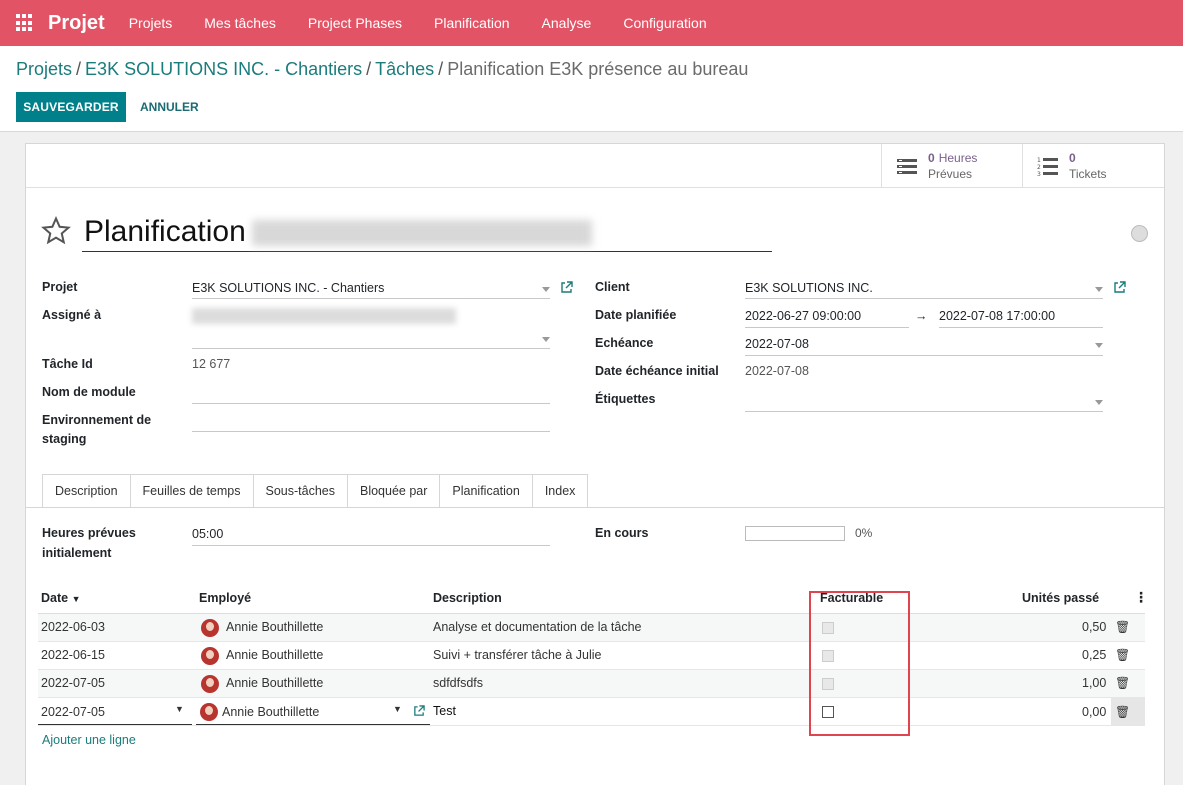 This screenshot has height=785, width=1183. What do you see at coordinates (777, 371) in the screenshot?
I see `echeance-initial-value: 2022-07-08` at bounding box center [777, 371].